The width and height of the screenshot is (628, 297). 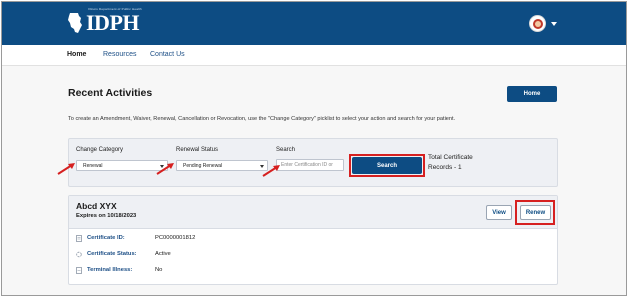 What do you see at coordinates (106, 216) in the screenshot?
I see `expiration-date: Expires on 10/18/2023` at bounding box center [106, 216].